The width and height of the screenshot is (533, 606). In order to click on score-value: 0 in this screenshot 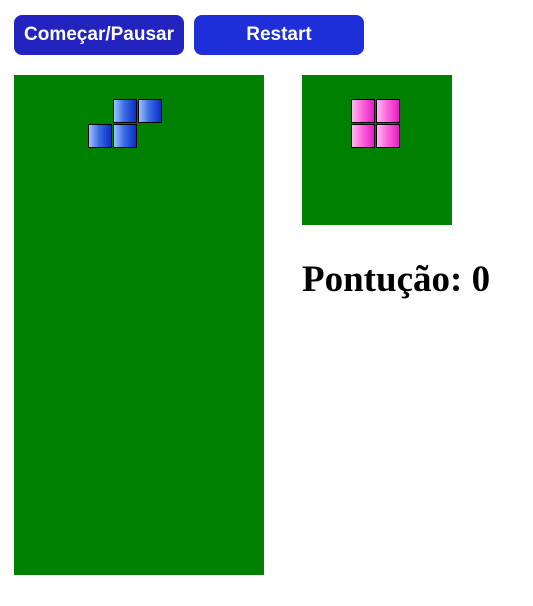, I will do `click(481, 279)`.